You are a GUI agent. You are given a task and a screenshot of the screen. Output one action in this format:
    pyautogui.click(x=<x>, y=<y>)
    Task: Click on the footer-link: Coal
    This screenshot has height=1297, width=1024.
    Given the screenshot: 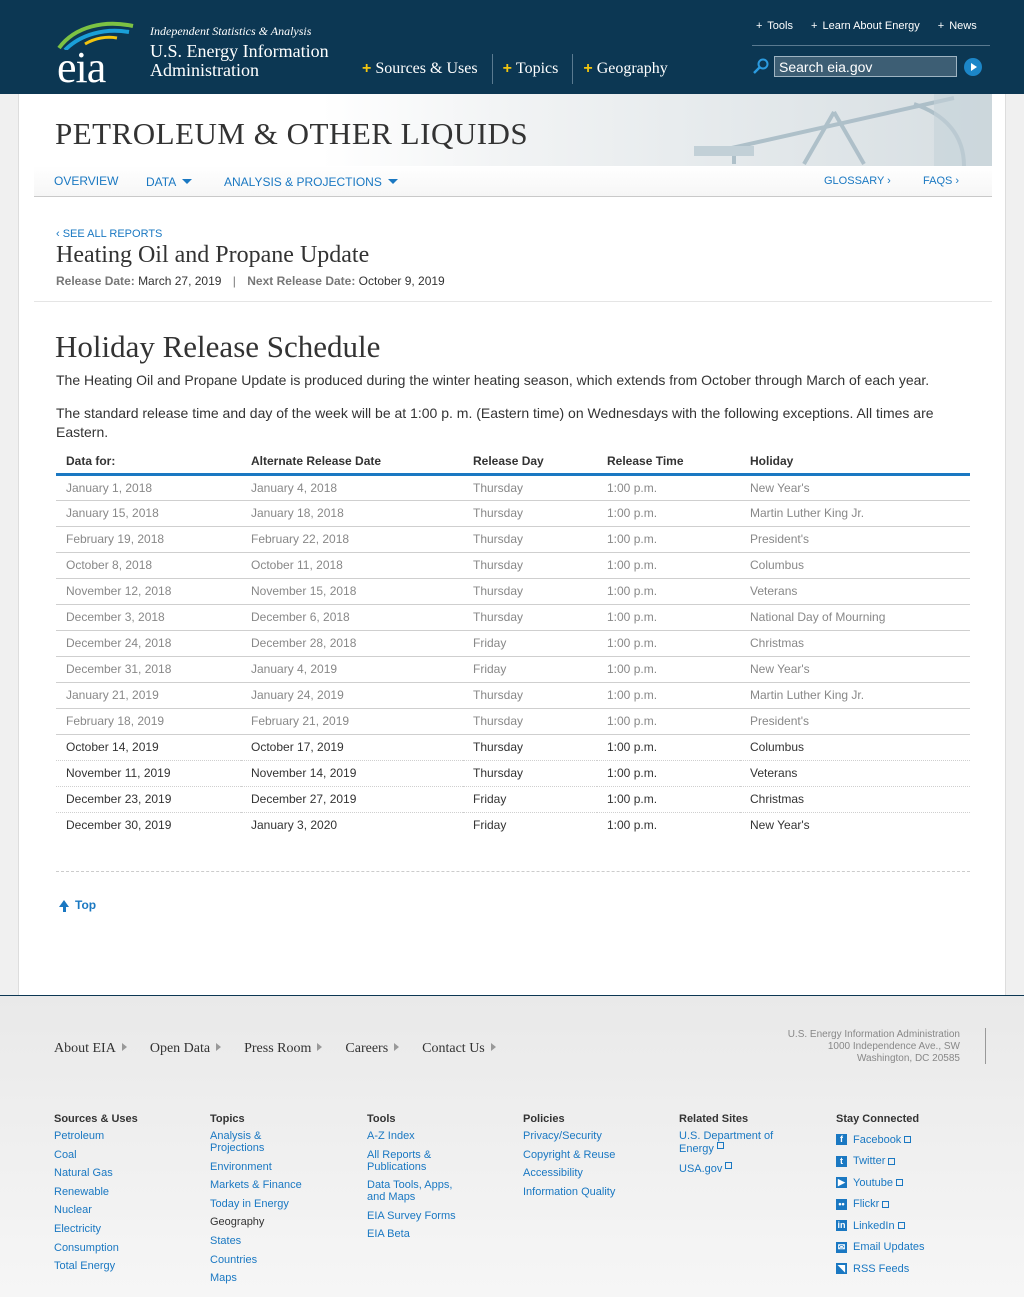 What is the action you would take?
    pyautogui.click(x=124, y=1155)
    